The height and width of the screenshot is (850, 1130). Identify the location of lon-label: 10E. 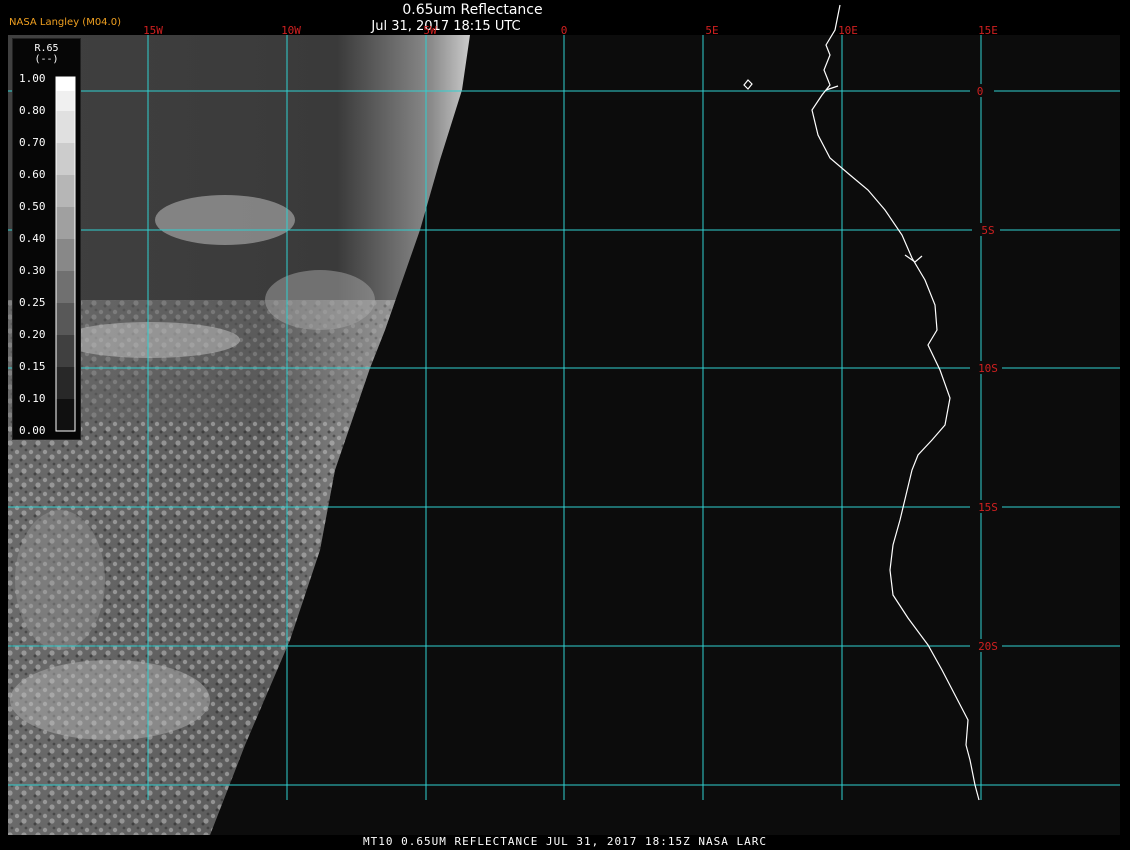
(848, 30).